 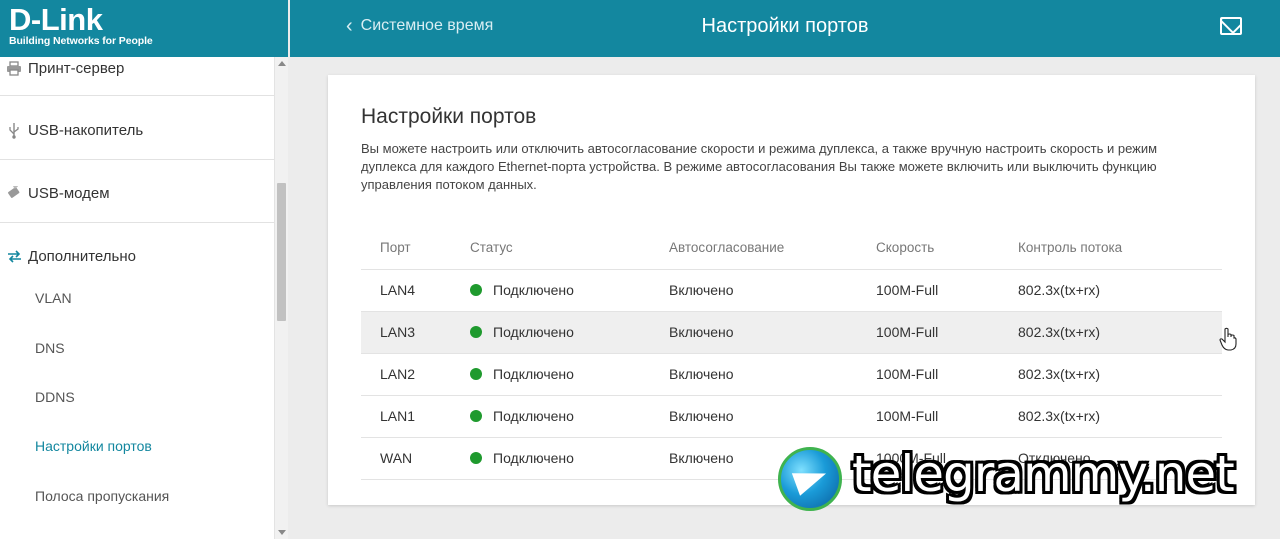 What do you see at coordinates (14, 256) in the screenshot?
I see `arrows-icon` at bounding box center [14, 256].